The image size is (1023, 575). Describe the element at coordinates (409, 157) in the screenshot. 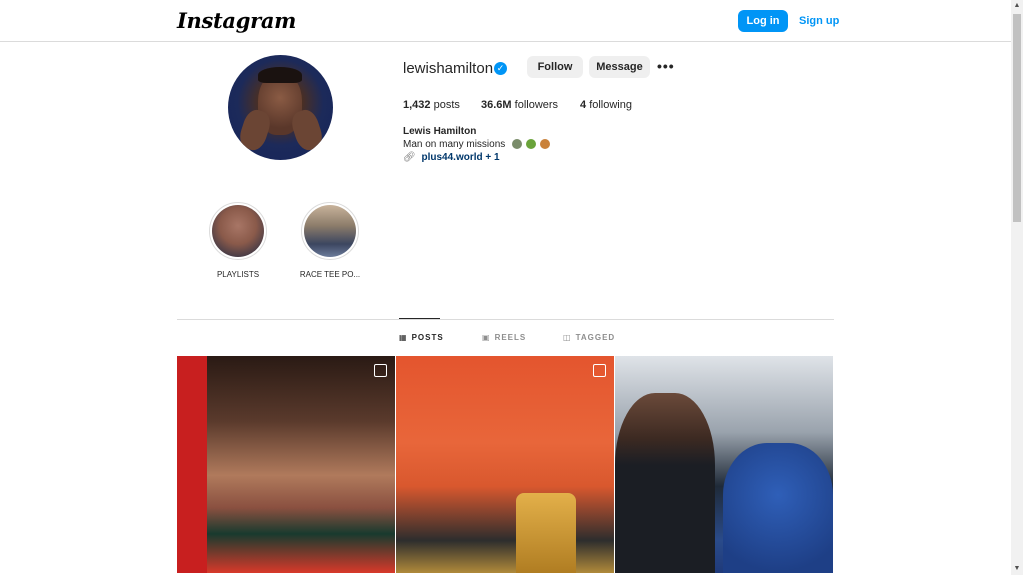

I see `link-icon: 🔗︎` at that location.